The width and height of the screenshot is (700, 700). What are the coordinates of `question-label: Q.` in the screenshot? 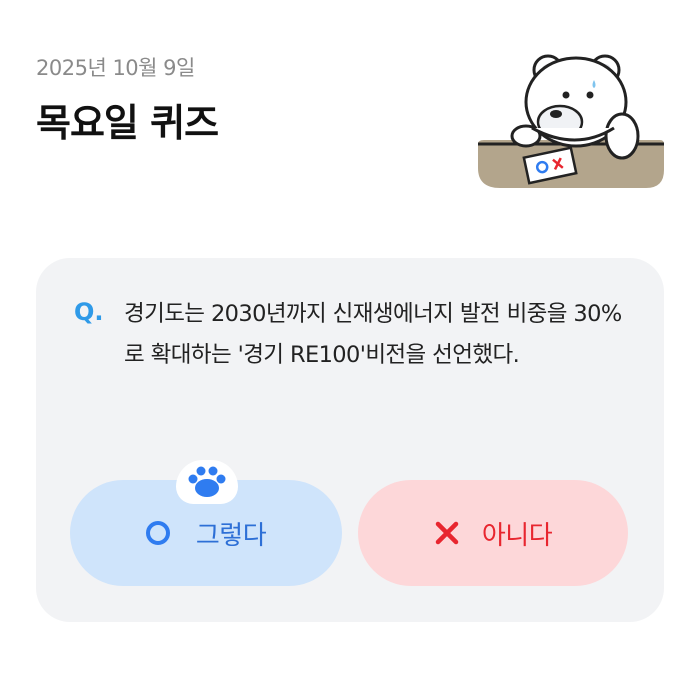 It's located at (89, 312).